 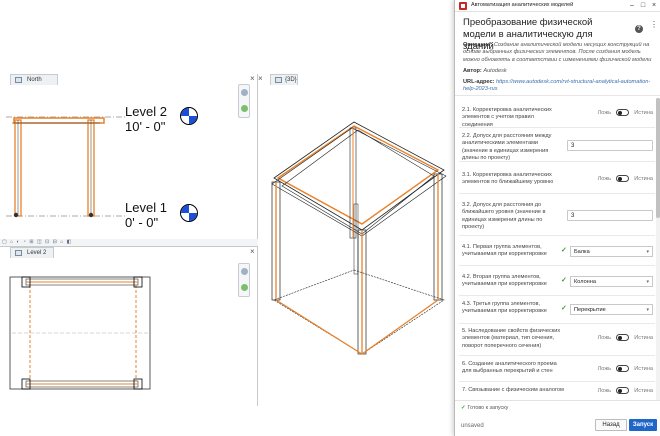 What do you see at coordinates (463, 6) in the screenshot?
I see `app-icon` at bounding box center [463, 6].